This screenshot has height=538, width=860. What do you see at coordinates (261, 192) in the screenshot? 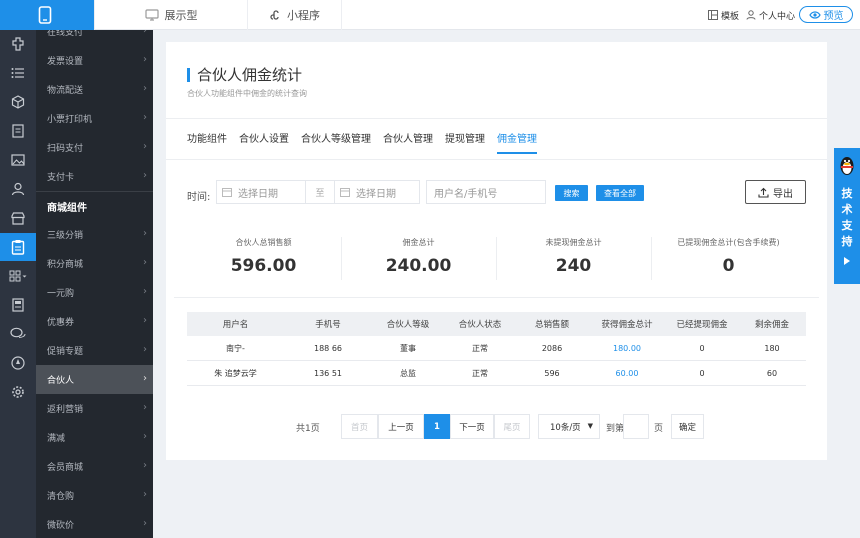
I see `start-date-field: 选择日期` at bounding box center [261, 192].